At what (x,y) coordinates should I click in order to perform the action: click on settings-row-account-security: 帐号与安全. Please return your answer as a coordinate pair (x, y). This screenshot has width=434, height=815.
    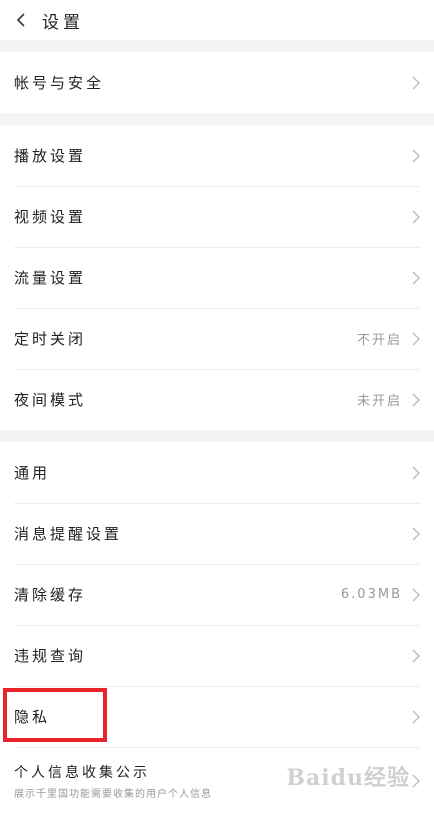
    Looking at the image, I should click on (217, 82).